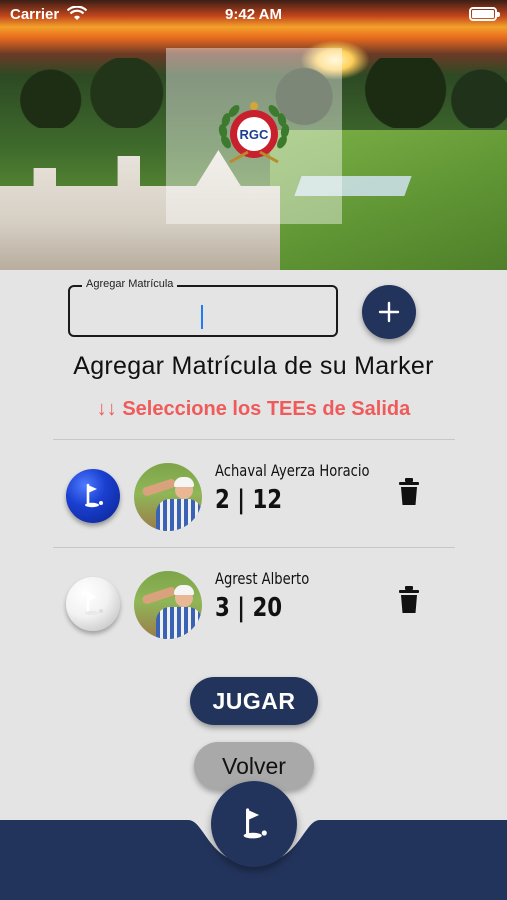  Describe the element at coordinates (292, 470) in the screenshot. I see `player-name: Achaval Ayerza Horacio` at that location.